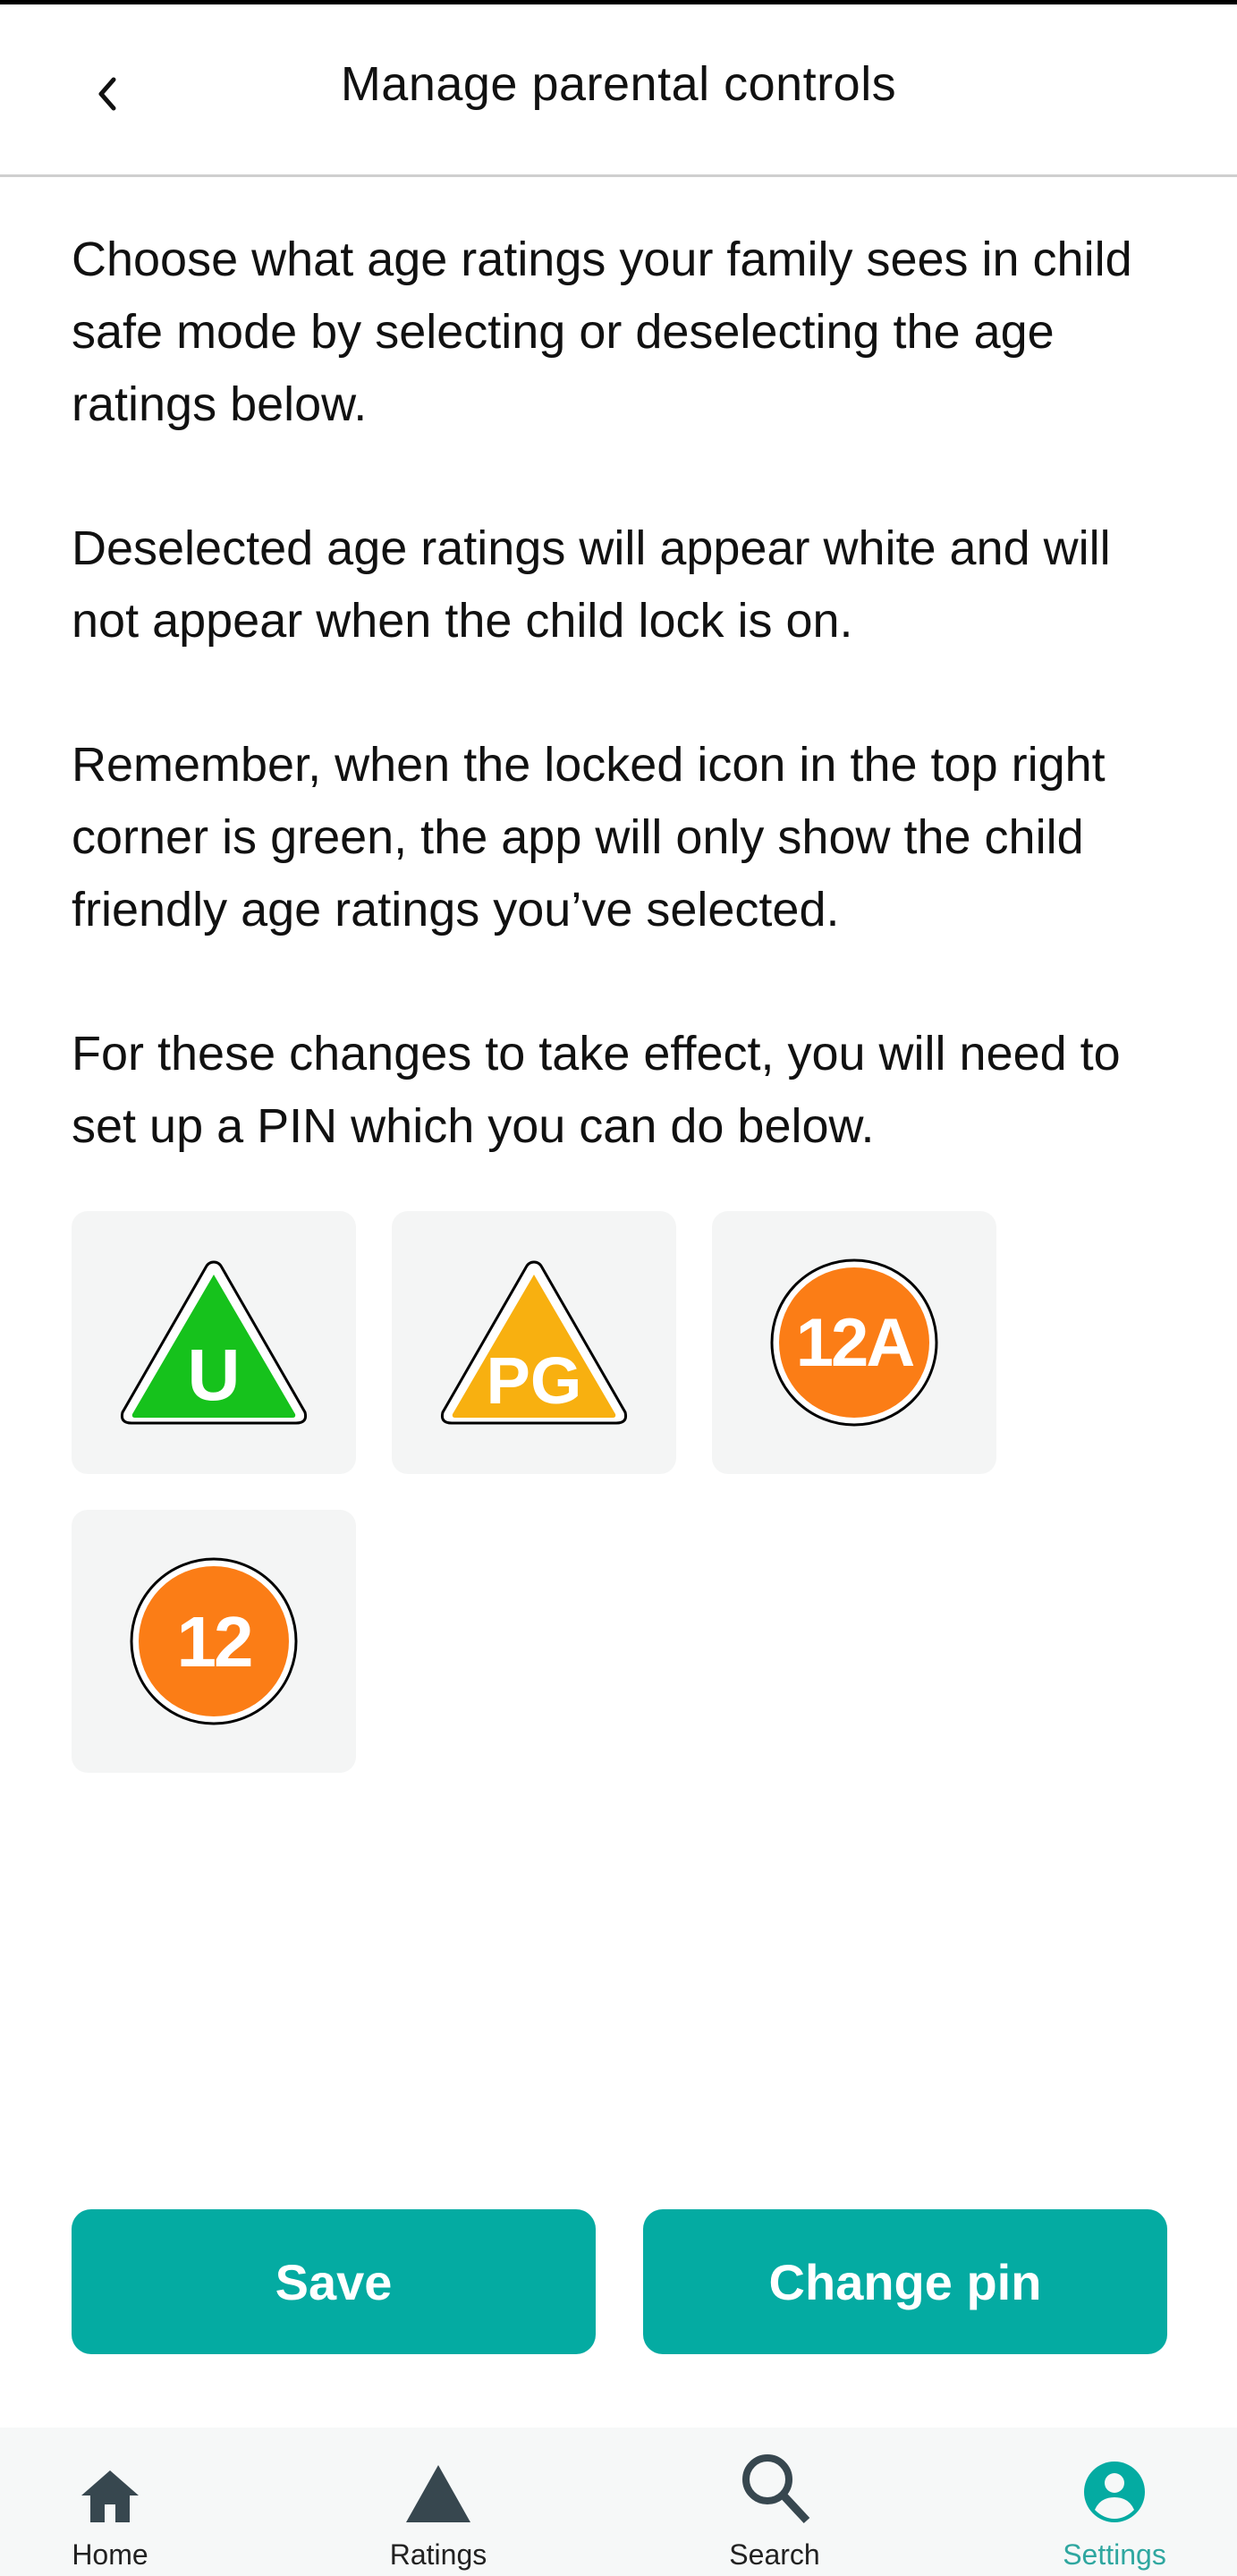 This screenshot has width=1237, height=2576. Describe the element at coordinates (213, 1375) in the screenshot. I see `u-rating-label: U` at that location.